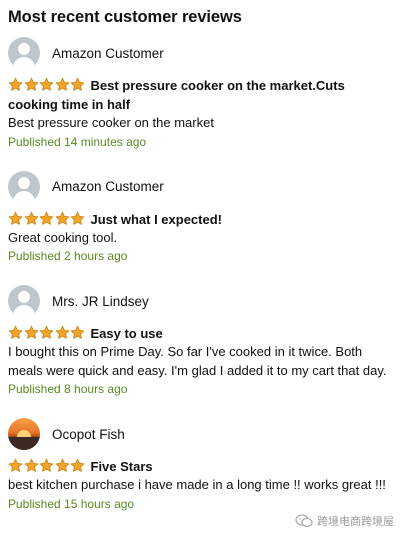 This screenshot has height=540, width=406. I want to click on published-date: Published 15 hours ago, so click(71, 503).